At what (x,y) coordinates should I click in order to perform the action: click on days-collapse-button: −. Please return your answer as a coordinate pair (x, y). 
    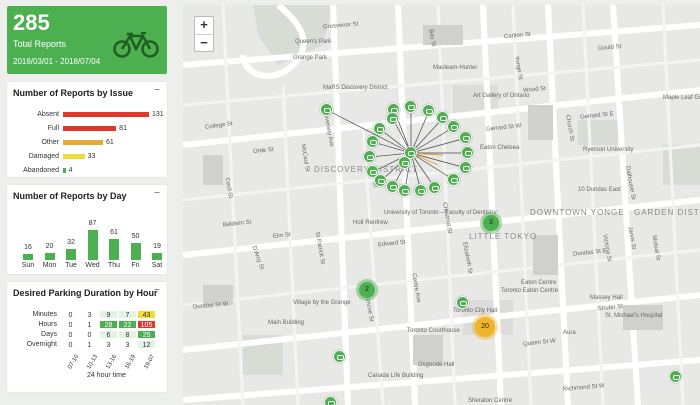
    Looking at the image, I should click on (157, 193).